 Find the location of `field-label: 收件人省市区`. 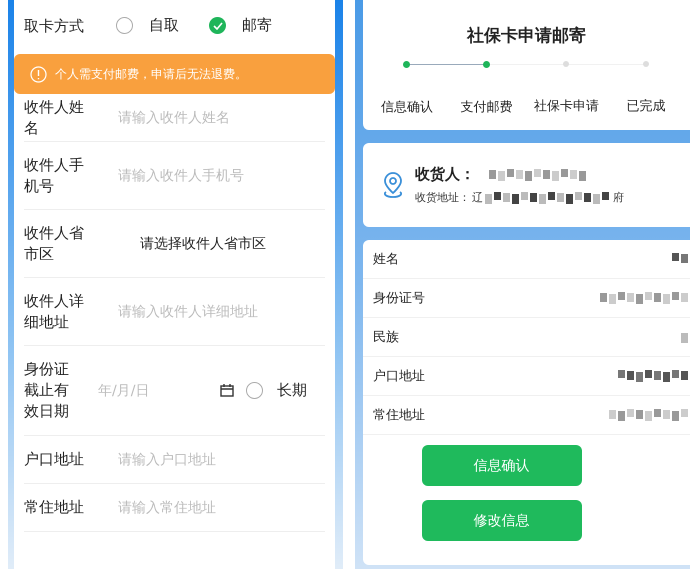

field-label: 收件人省市区 is located at coordinates (54, 243).